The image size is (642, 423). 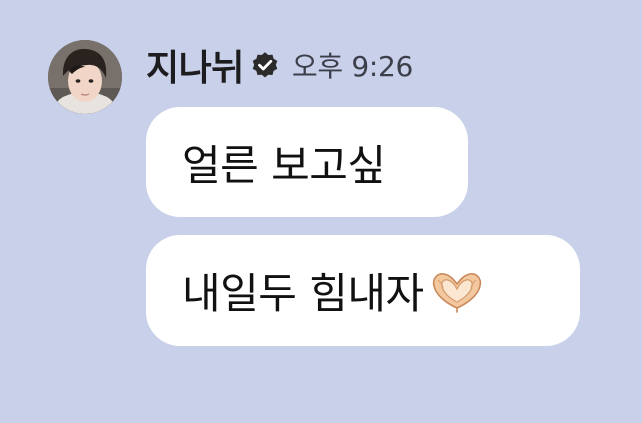 What do you see at coordinates (303, 293) in the screenshot?
I see `message-text: 내일두 힘내자` at bounding box center [303, 293].